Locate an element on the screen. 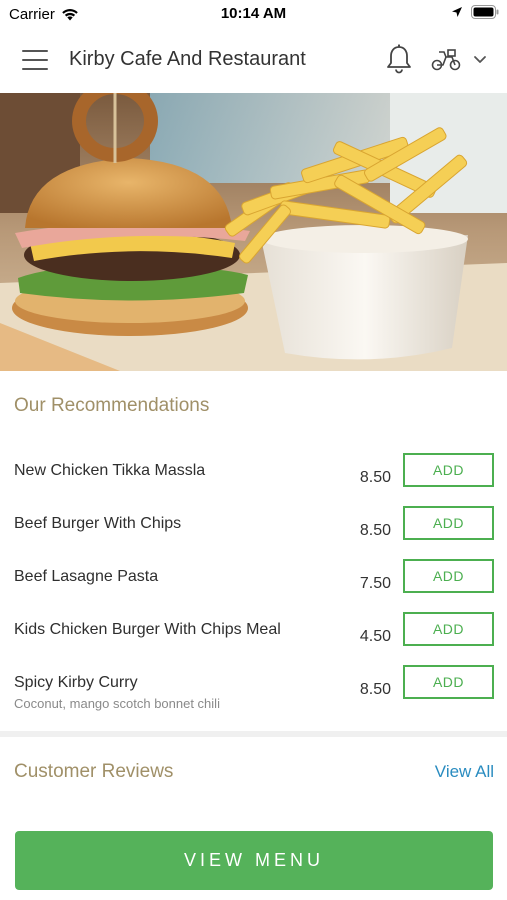 This screenshot has height=900, width=507. status-time: 10:14 AM is located at coordinates (253, 13).